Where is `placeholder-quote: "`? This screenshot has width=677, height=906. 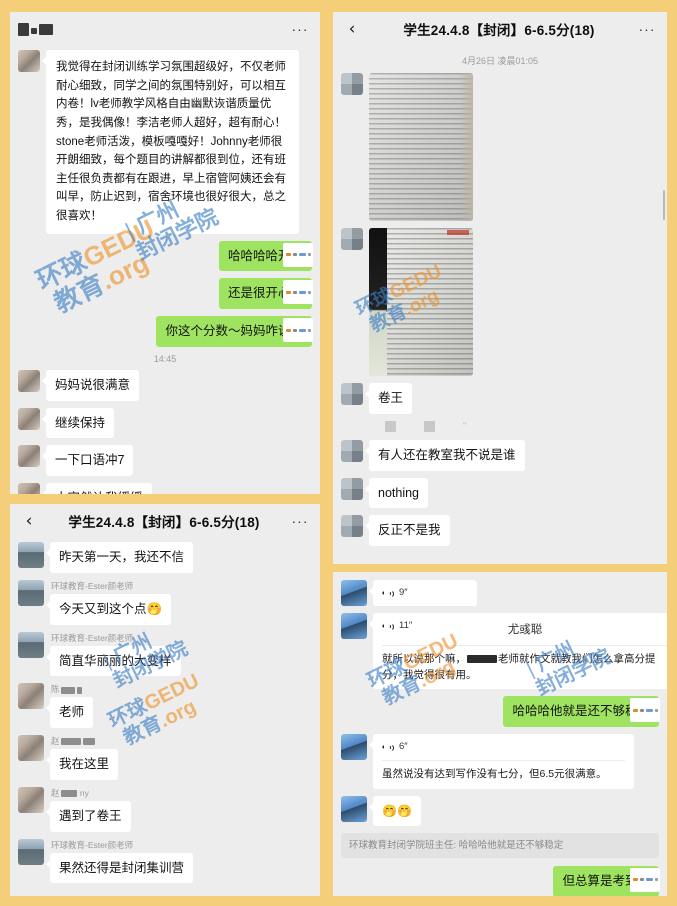 placeholder-quote: " is located at coordinates (465, 426).